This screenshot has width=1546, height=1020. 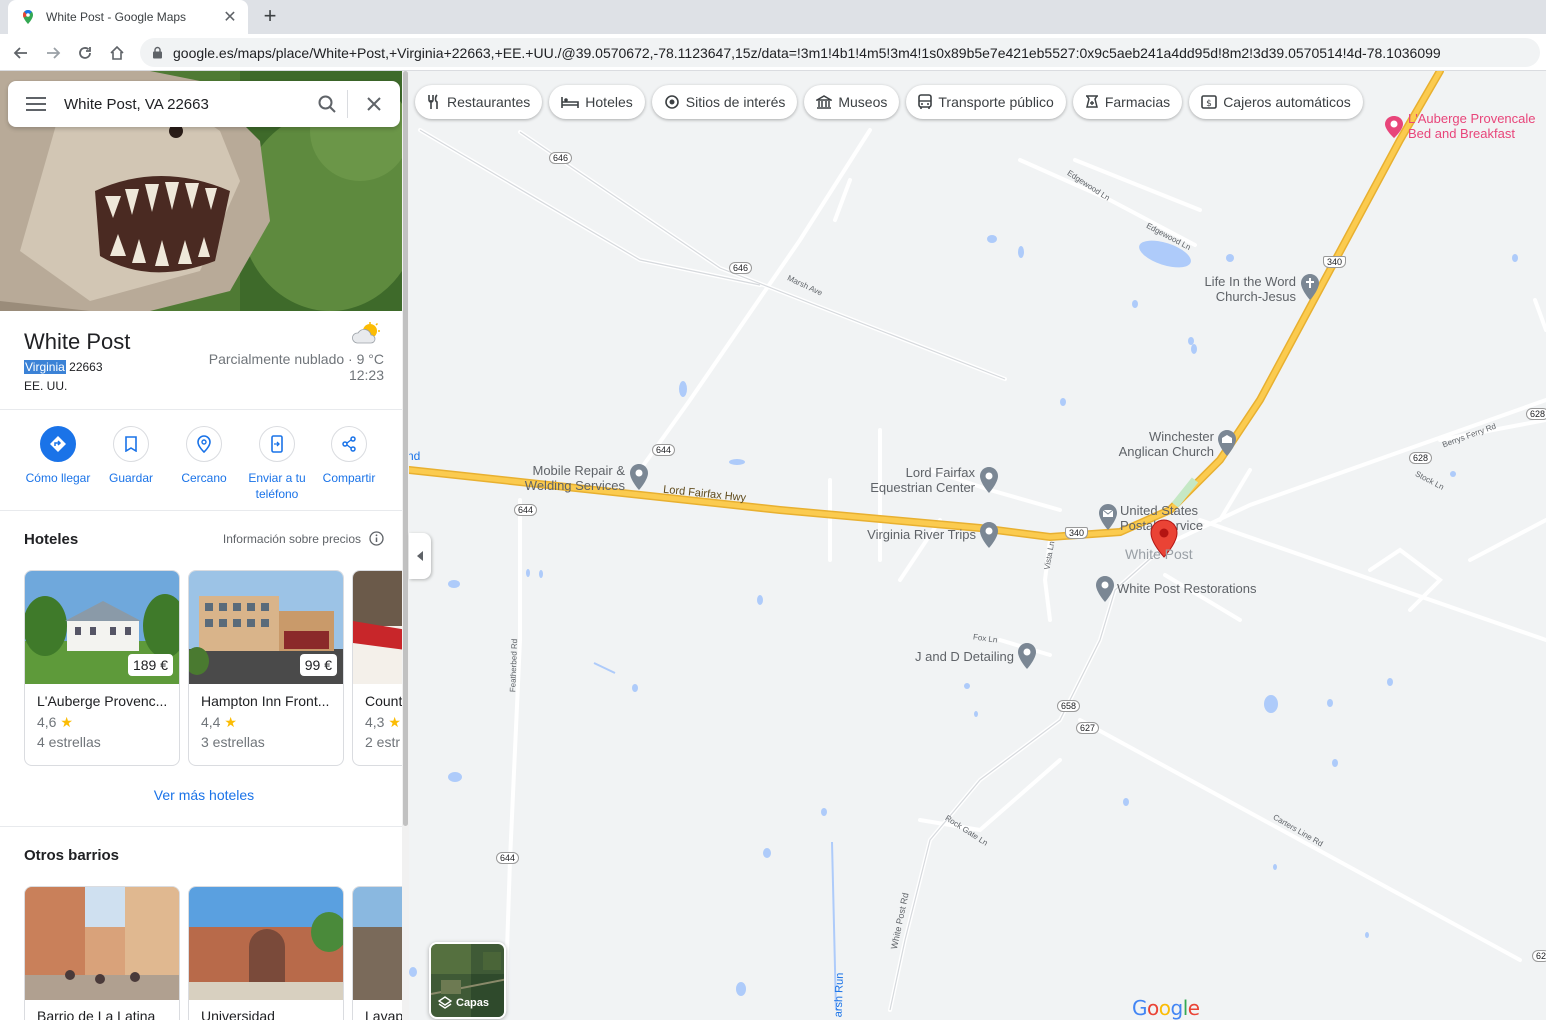 I want to click on chip-label: Museos, so click(x=863, y=102).